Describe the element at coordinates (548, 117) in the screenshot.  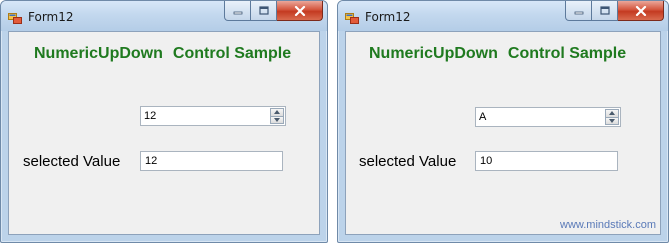
I see `numeric-updown: A` at that location.